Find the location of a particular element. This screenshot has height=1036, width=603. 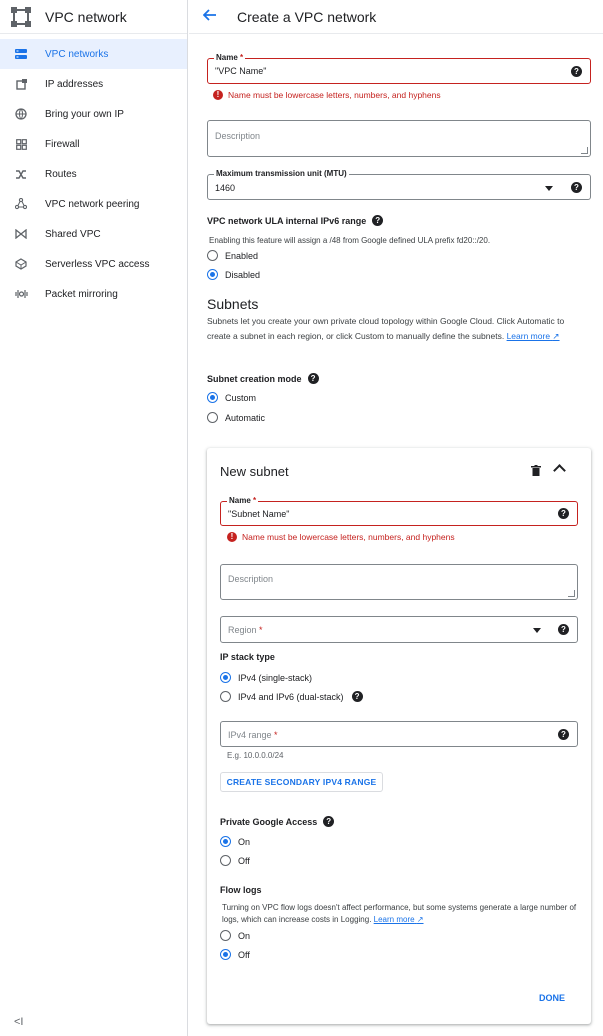

sidebar-item-routes: Routes is located at coordinates (93, 174).